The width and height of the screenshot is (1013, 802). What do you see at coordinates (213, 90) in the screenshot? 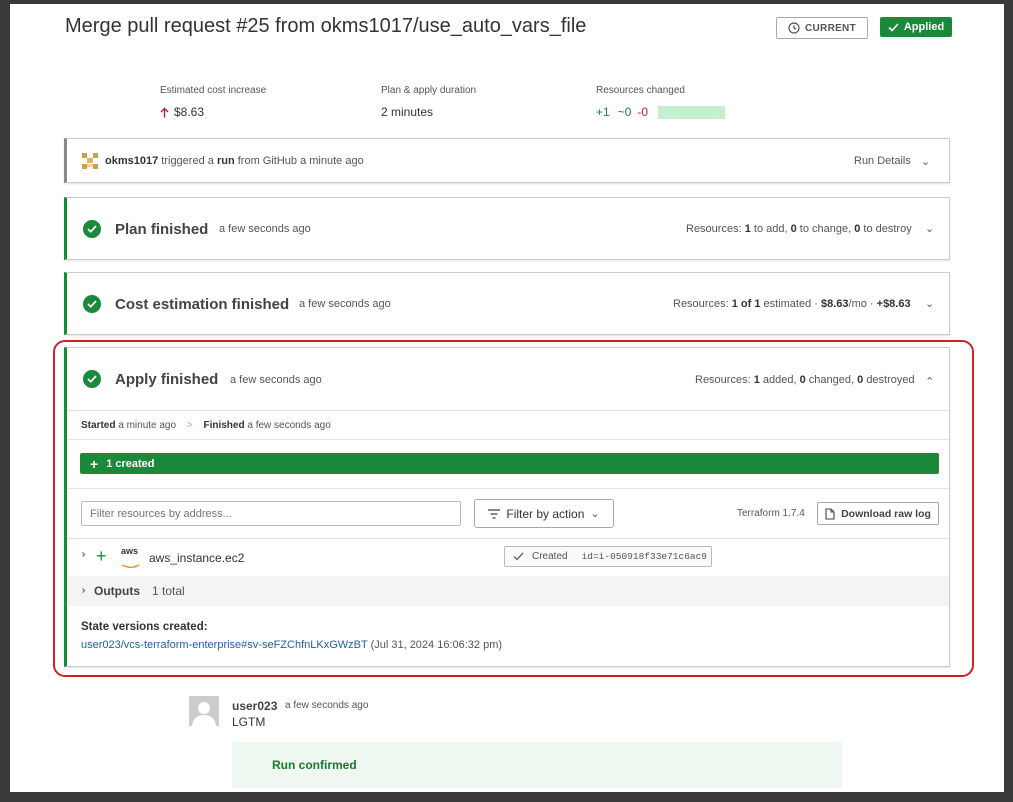
I see `cost-increase-label: Estimated cost increase` at bounding box center [213, 90].